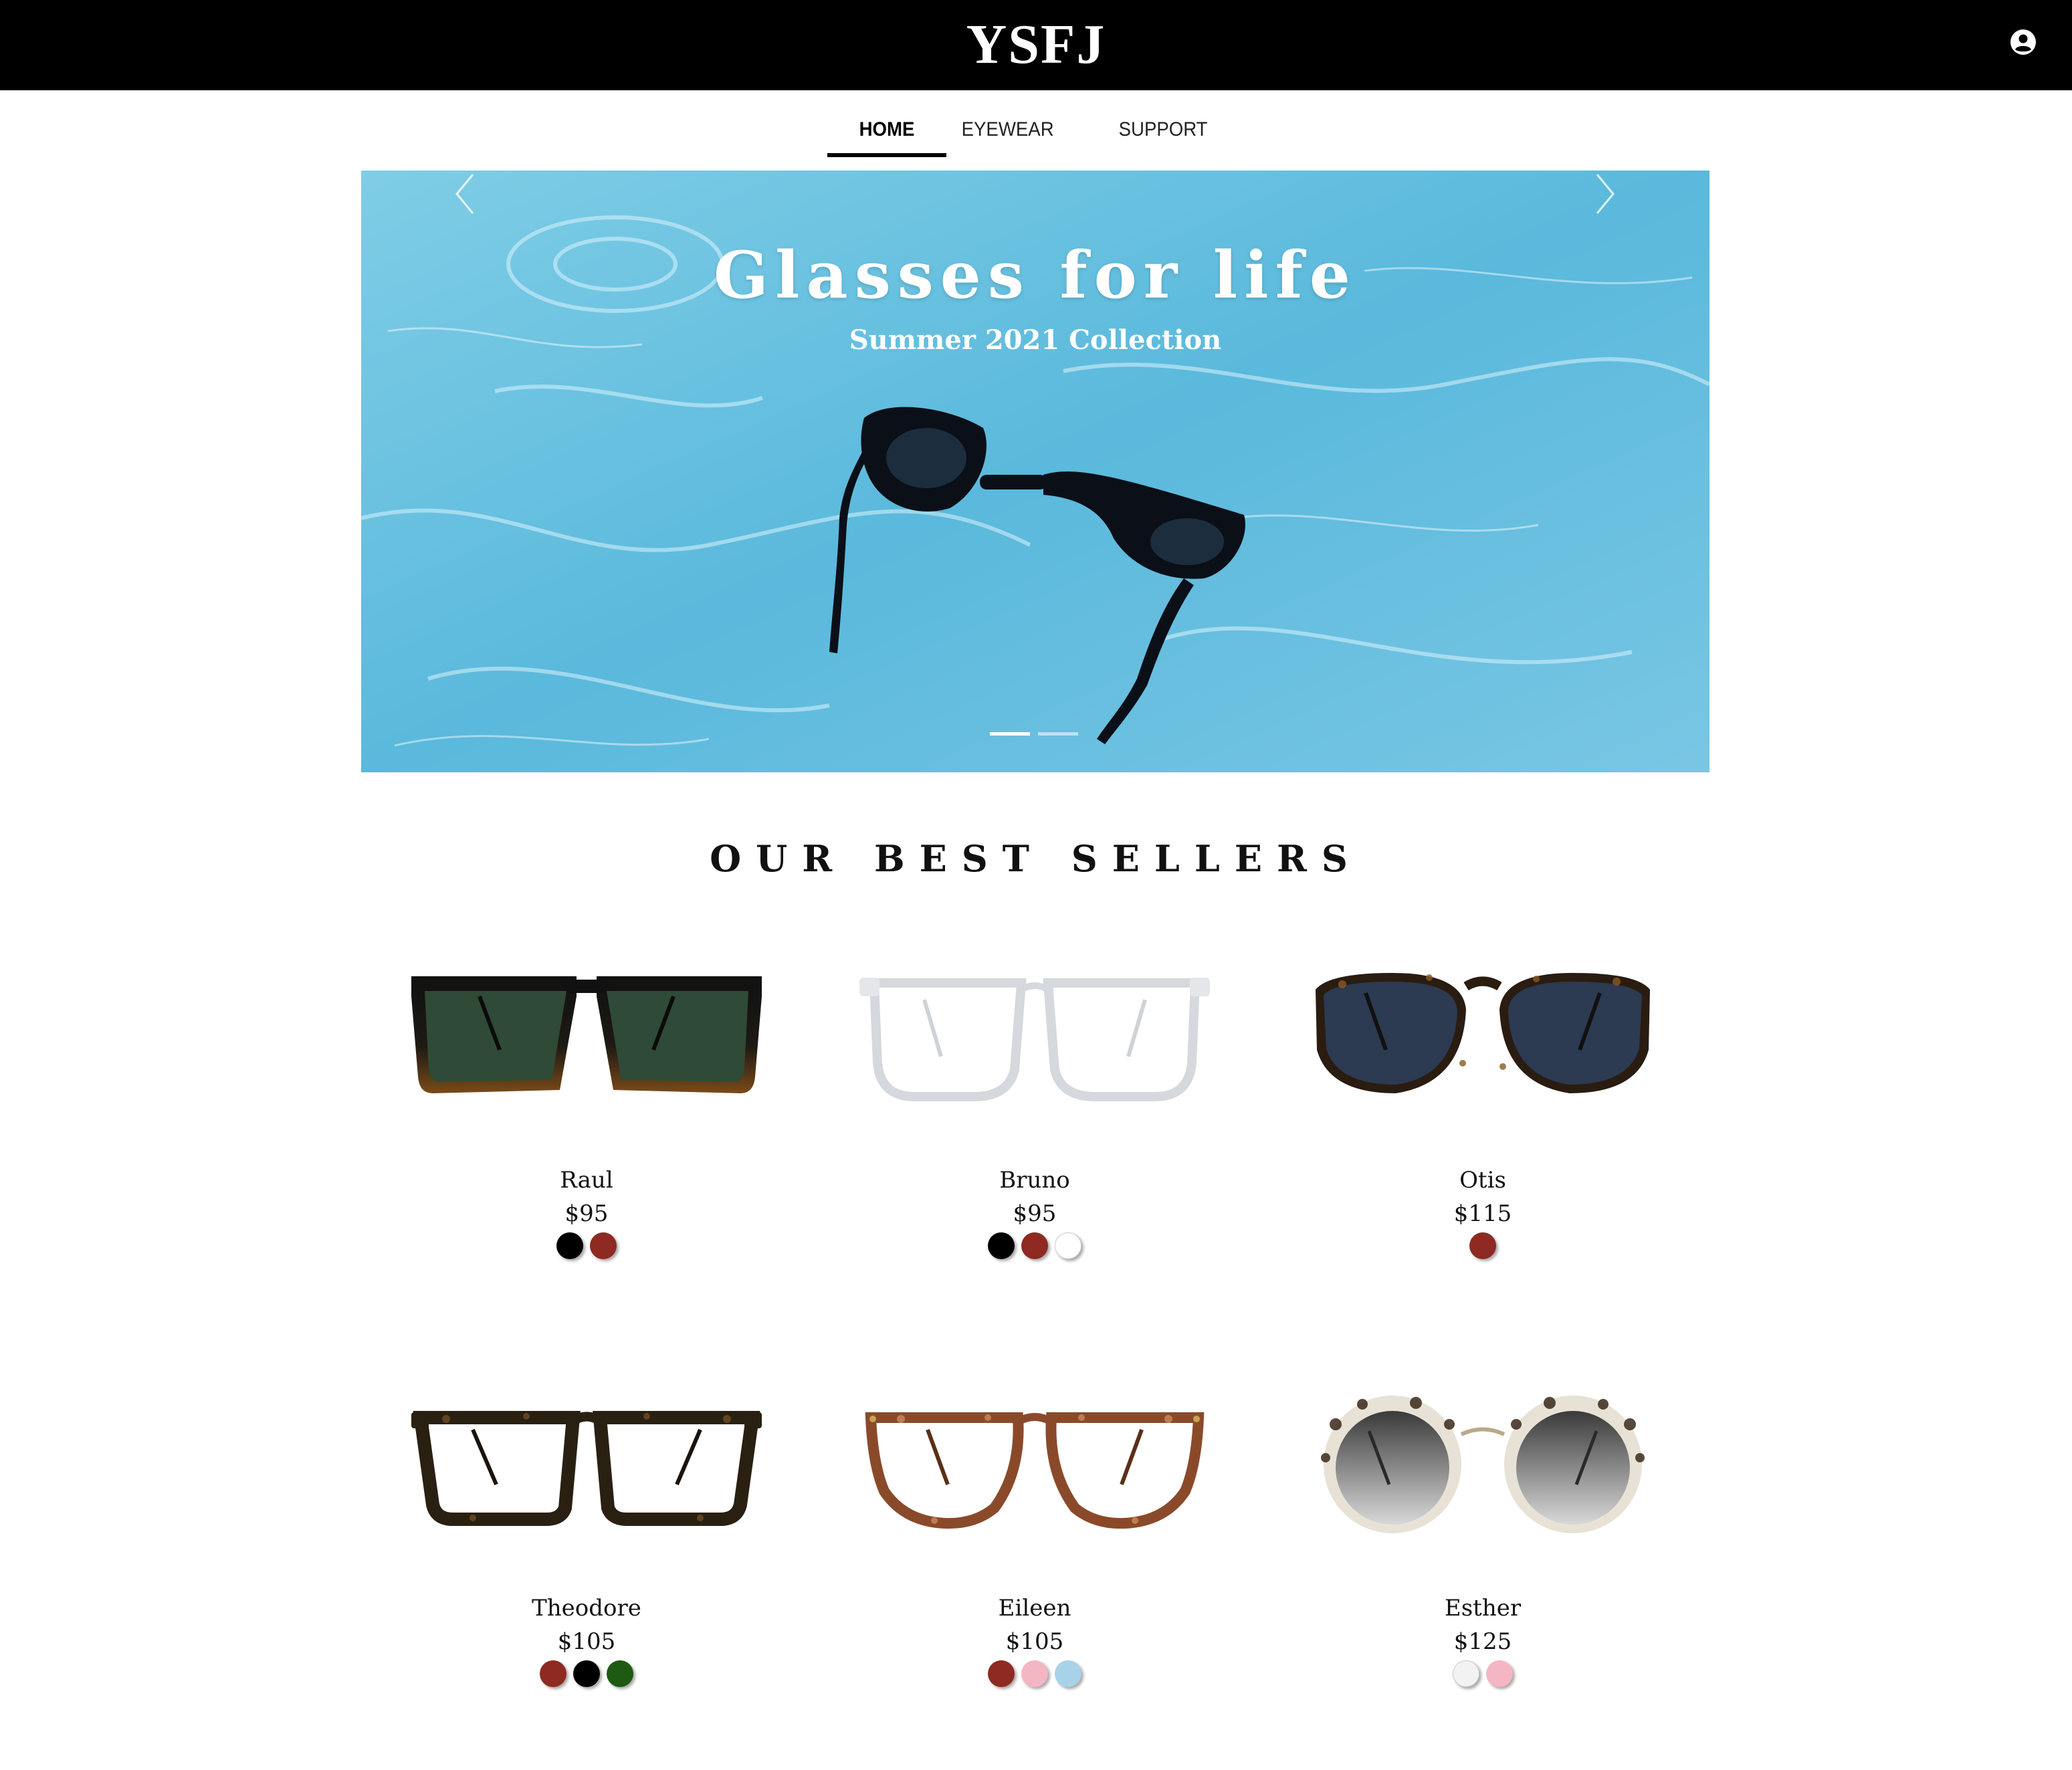 This screenshot has width=2072, height=1770. I want to click on best-sellers-title: OUR BEST SELLERS, so click(1036, 858).